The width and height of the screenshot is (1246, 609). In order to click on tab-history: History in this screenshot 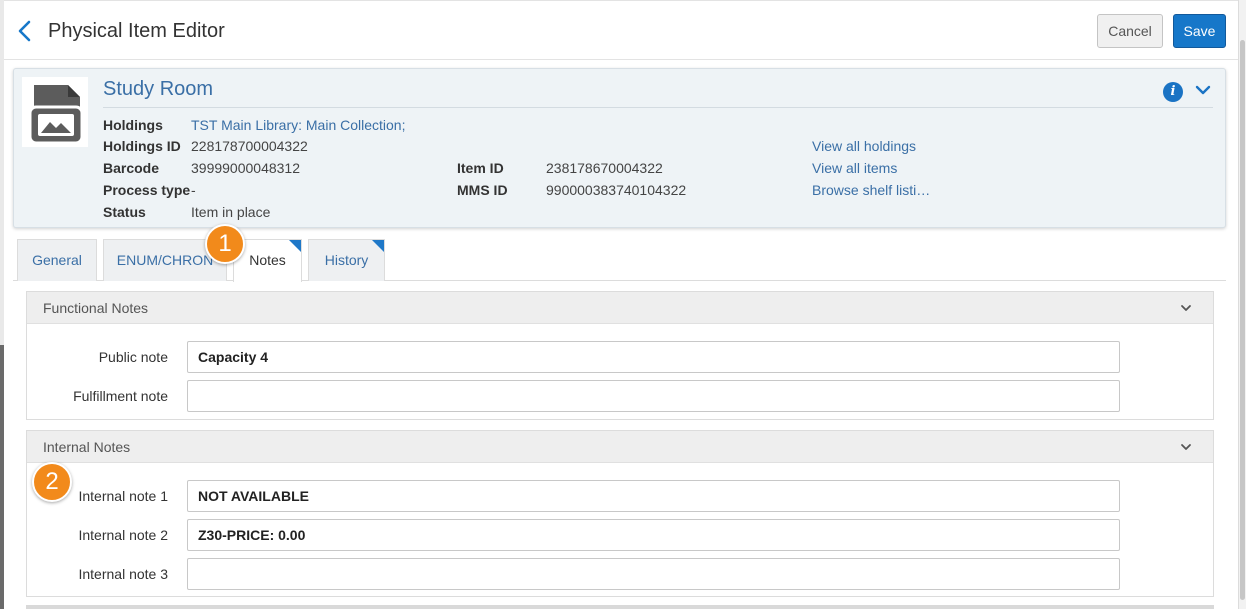, I will do `click(346, 260)`.